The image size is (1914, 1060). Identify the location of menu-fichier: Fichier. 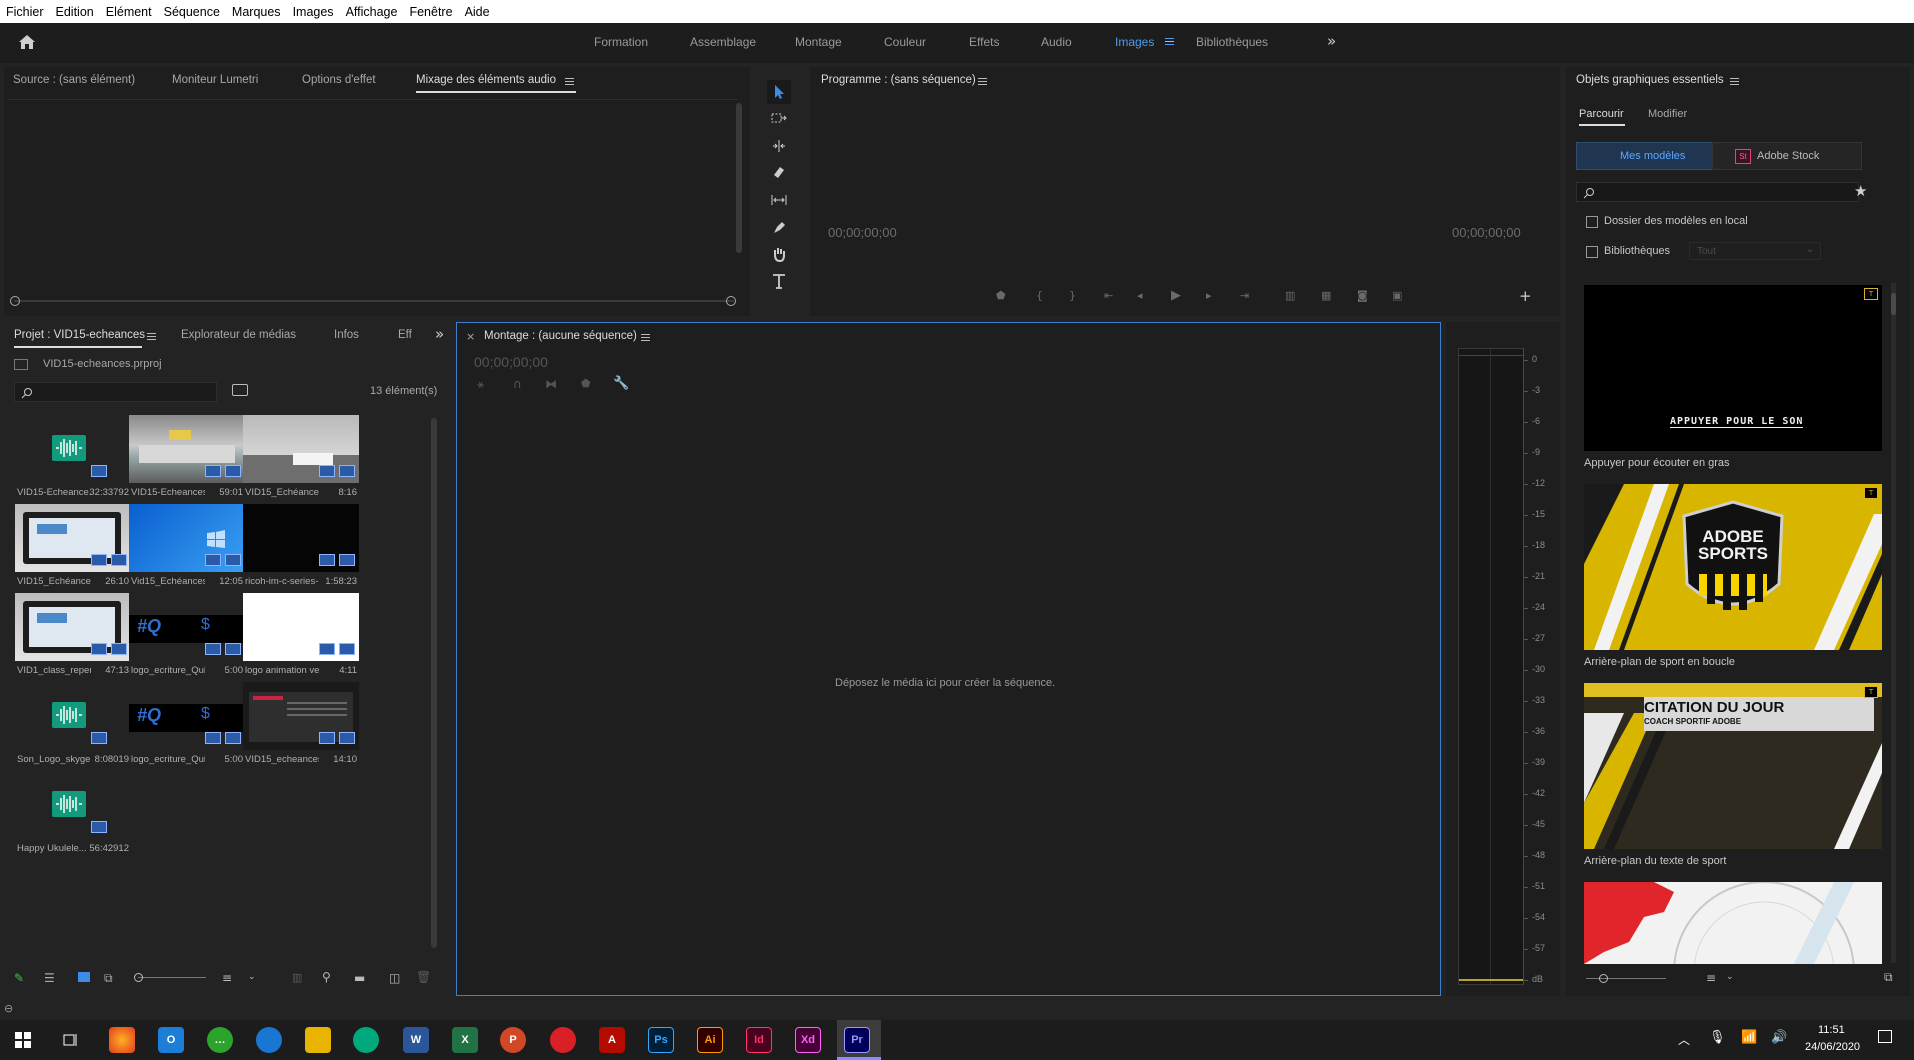
(25, 12).